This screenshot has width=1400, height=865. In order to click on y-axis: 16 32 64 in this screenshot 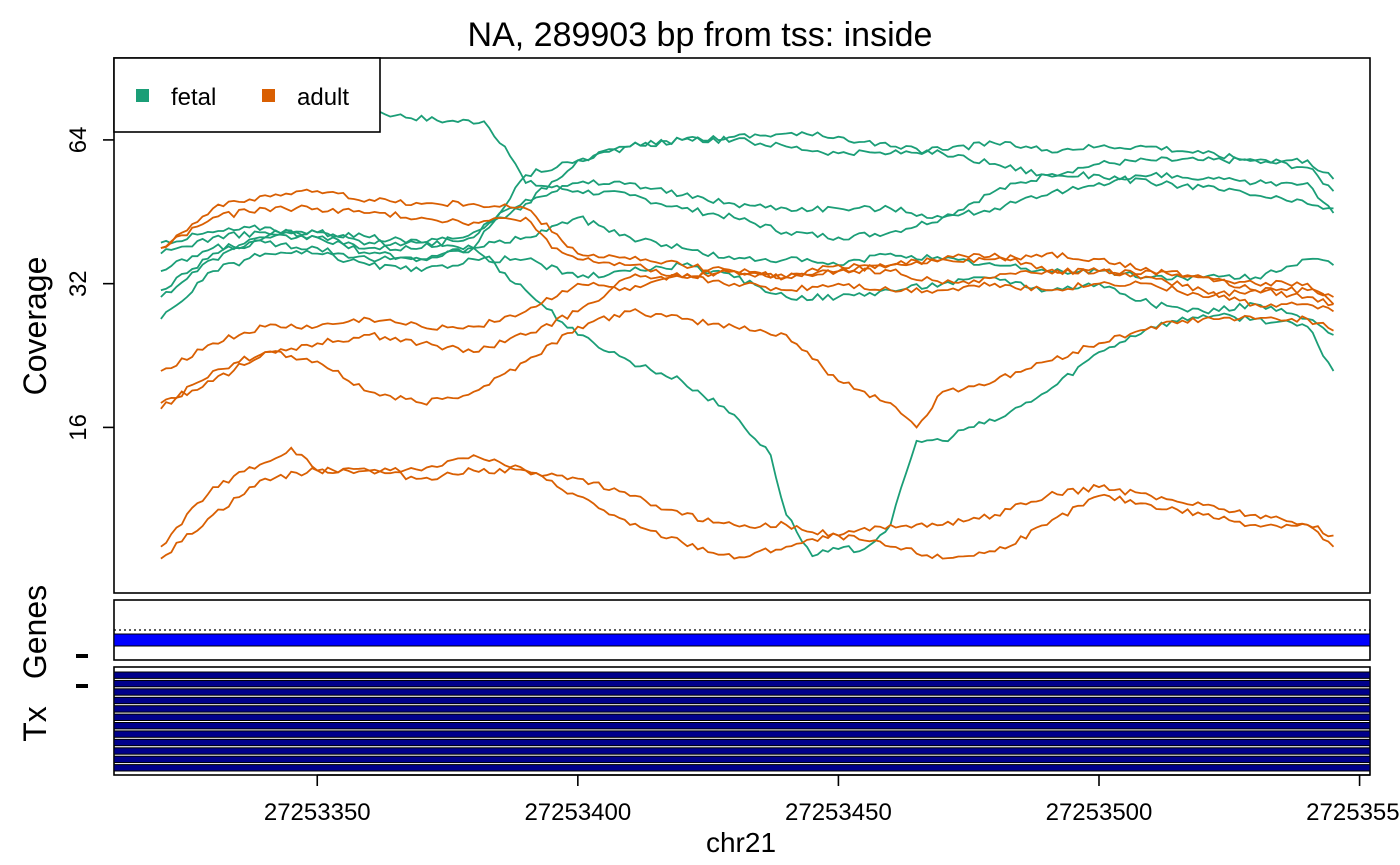, I will do `click(89, 284)`.